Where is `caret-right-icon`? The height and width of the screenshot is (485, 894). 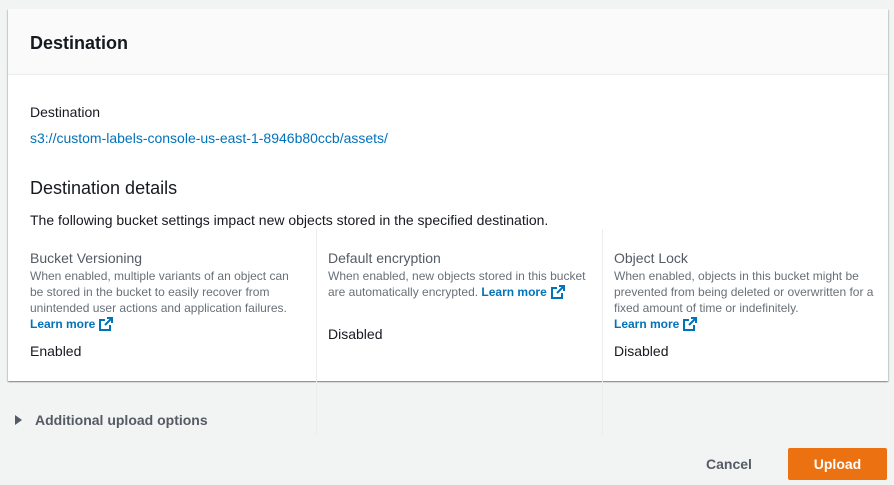 caret-right-icon is located at coordinates (18, 420).